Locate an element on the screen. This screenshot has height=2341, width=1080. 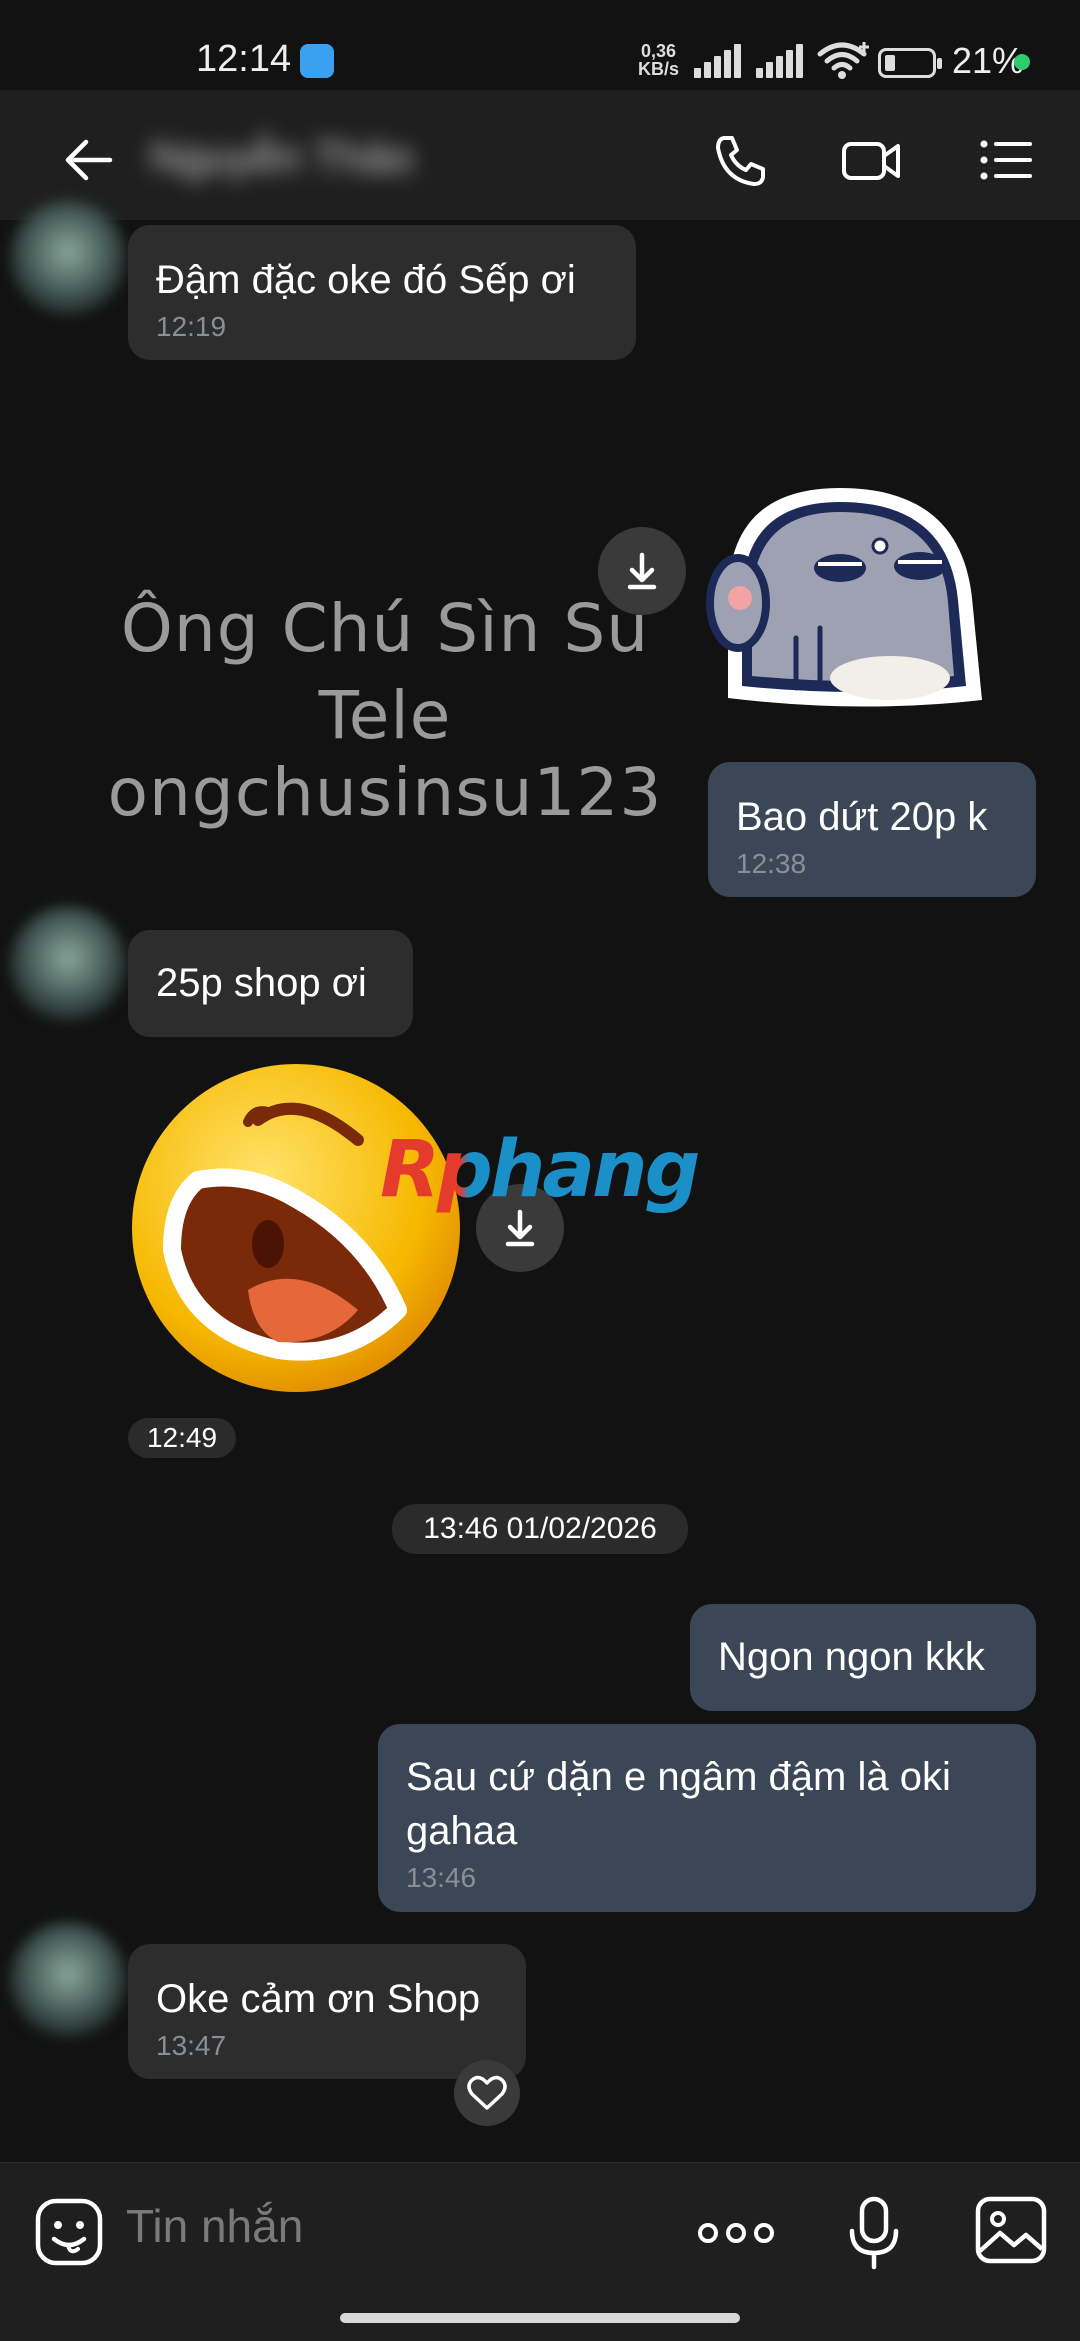
react-button is located at coordinates (487, 2093).